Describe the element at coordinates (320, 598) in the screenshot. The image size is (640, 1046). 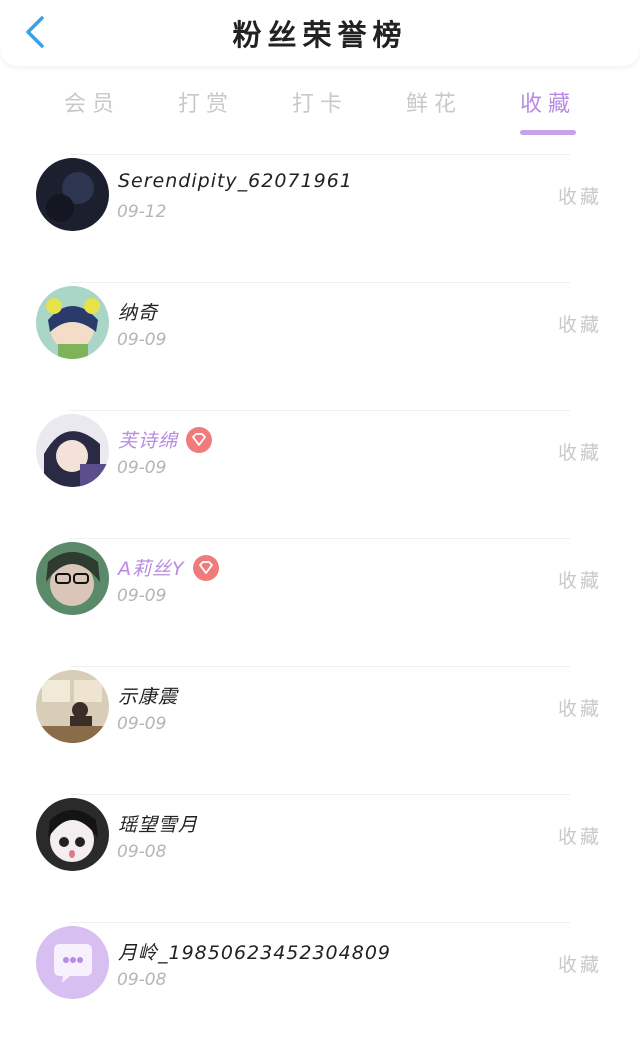
I see `list-item: A莉丝Y 09-09 收藏` at that location.